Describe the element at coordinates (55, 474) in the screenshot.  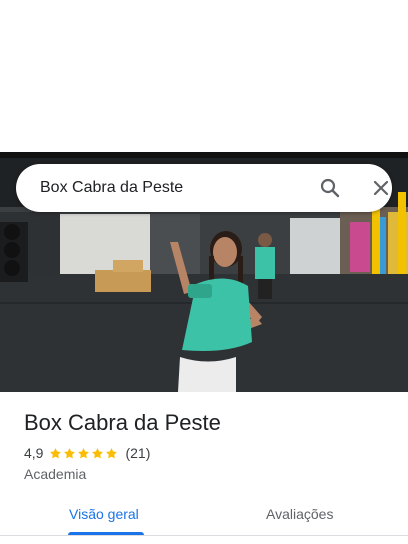
I see `place-category: Academia` at that location.